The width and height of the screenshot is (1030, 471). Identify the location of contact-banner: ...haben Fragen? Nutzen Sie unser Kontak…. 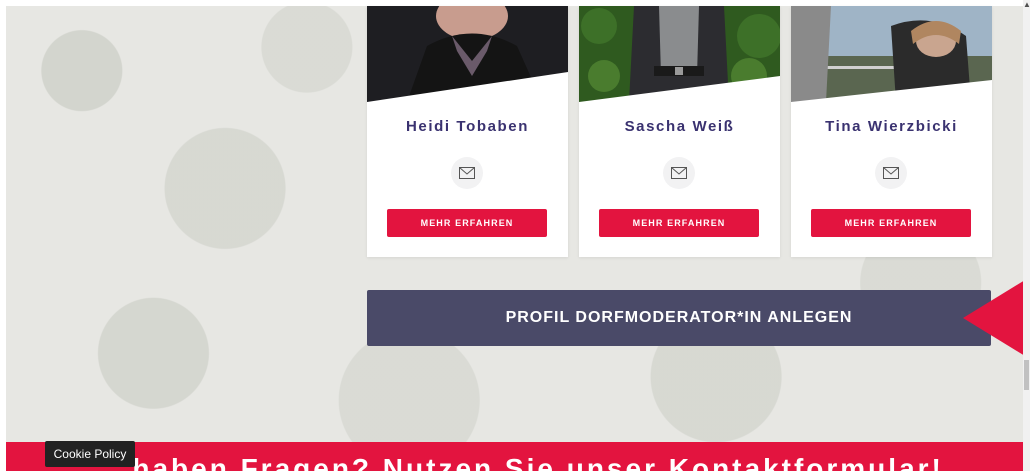
(514, 456).